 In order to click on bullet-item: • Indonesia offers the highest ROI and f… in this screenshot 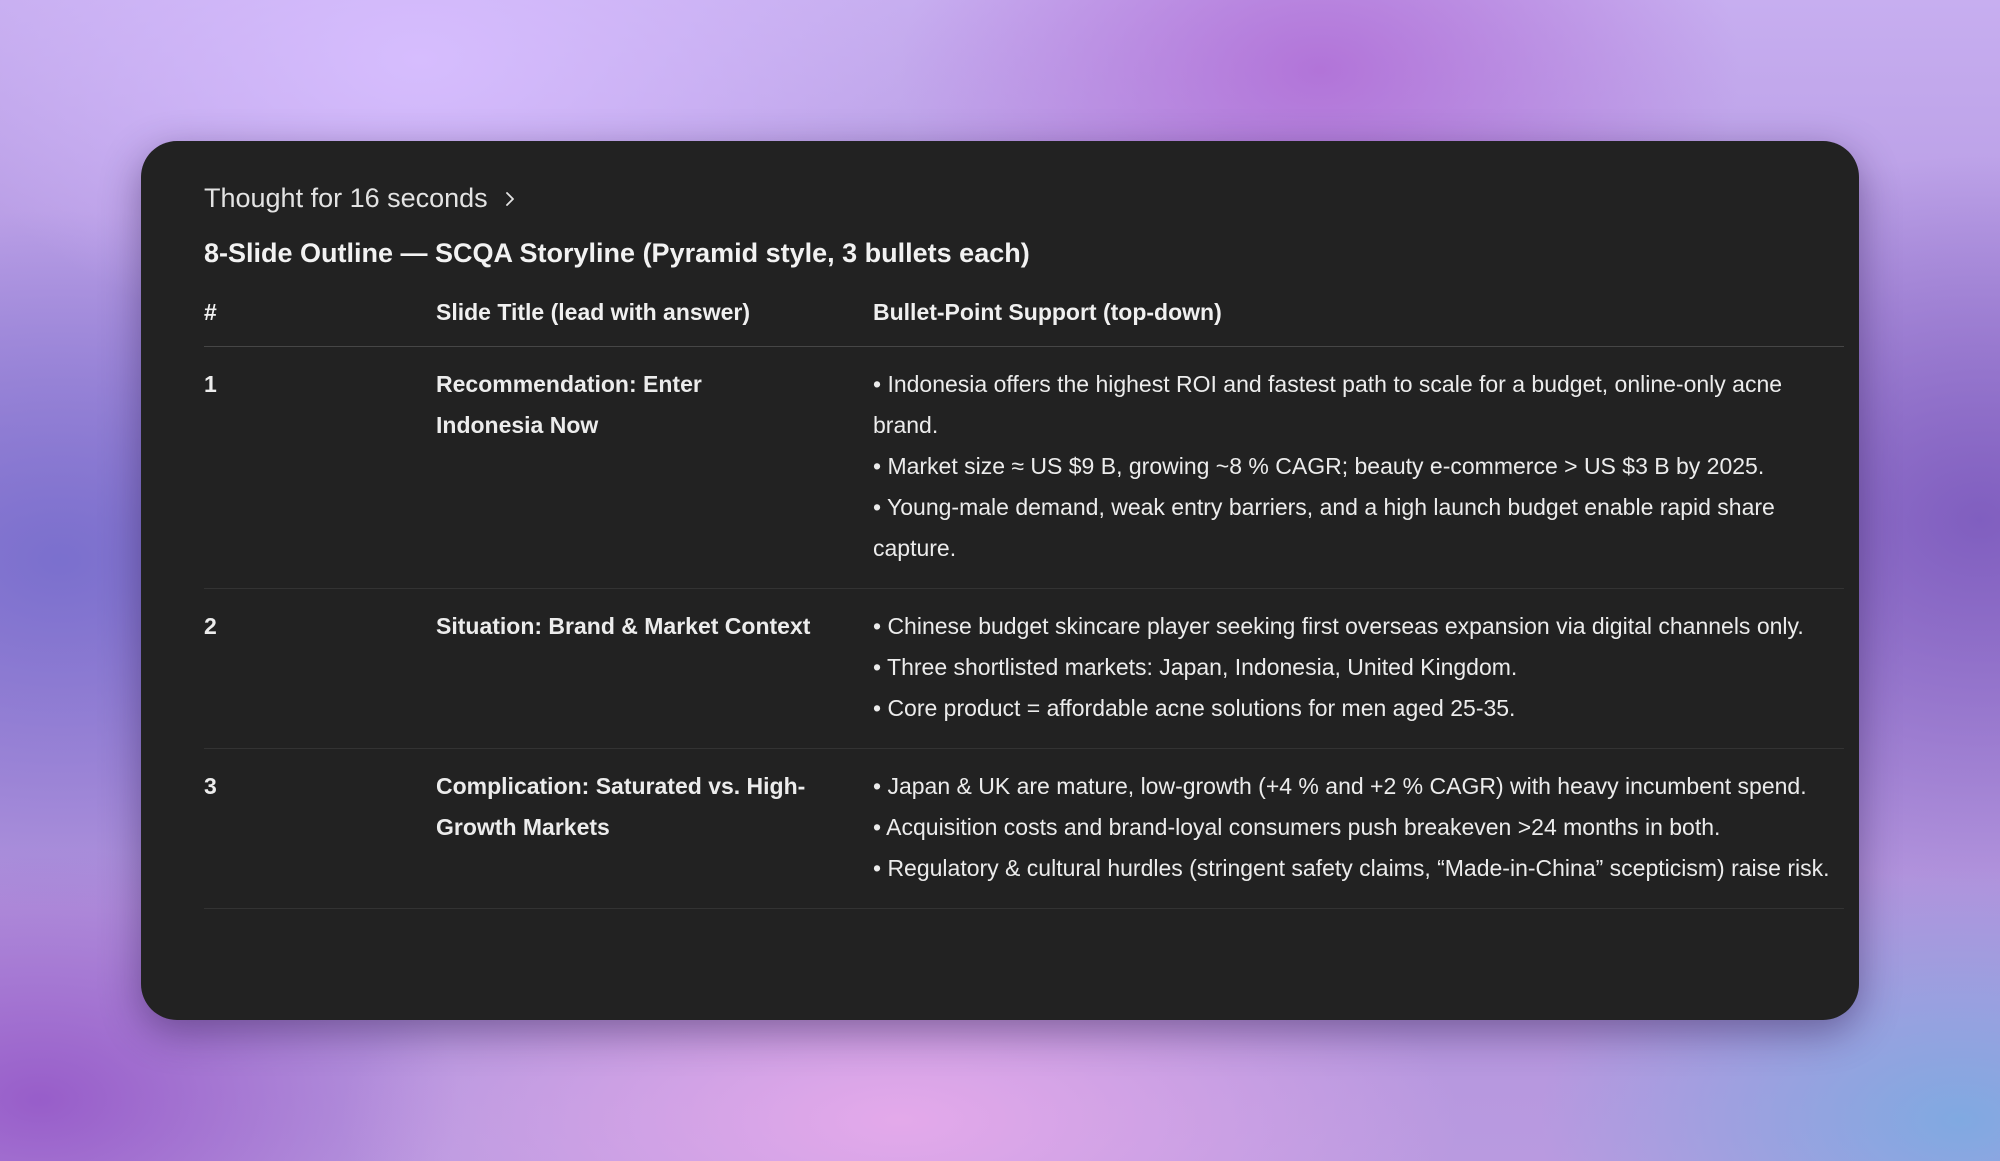, I will do `click(1328, 404)`.